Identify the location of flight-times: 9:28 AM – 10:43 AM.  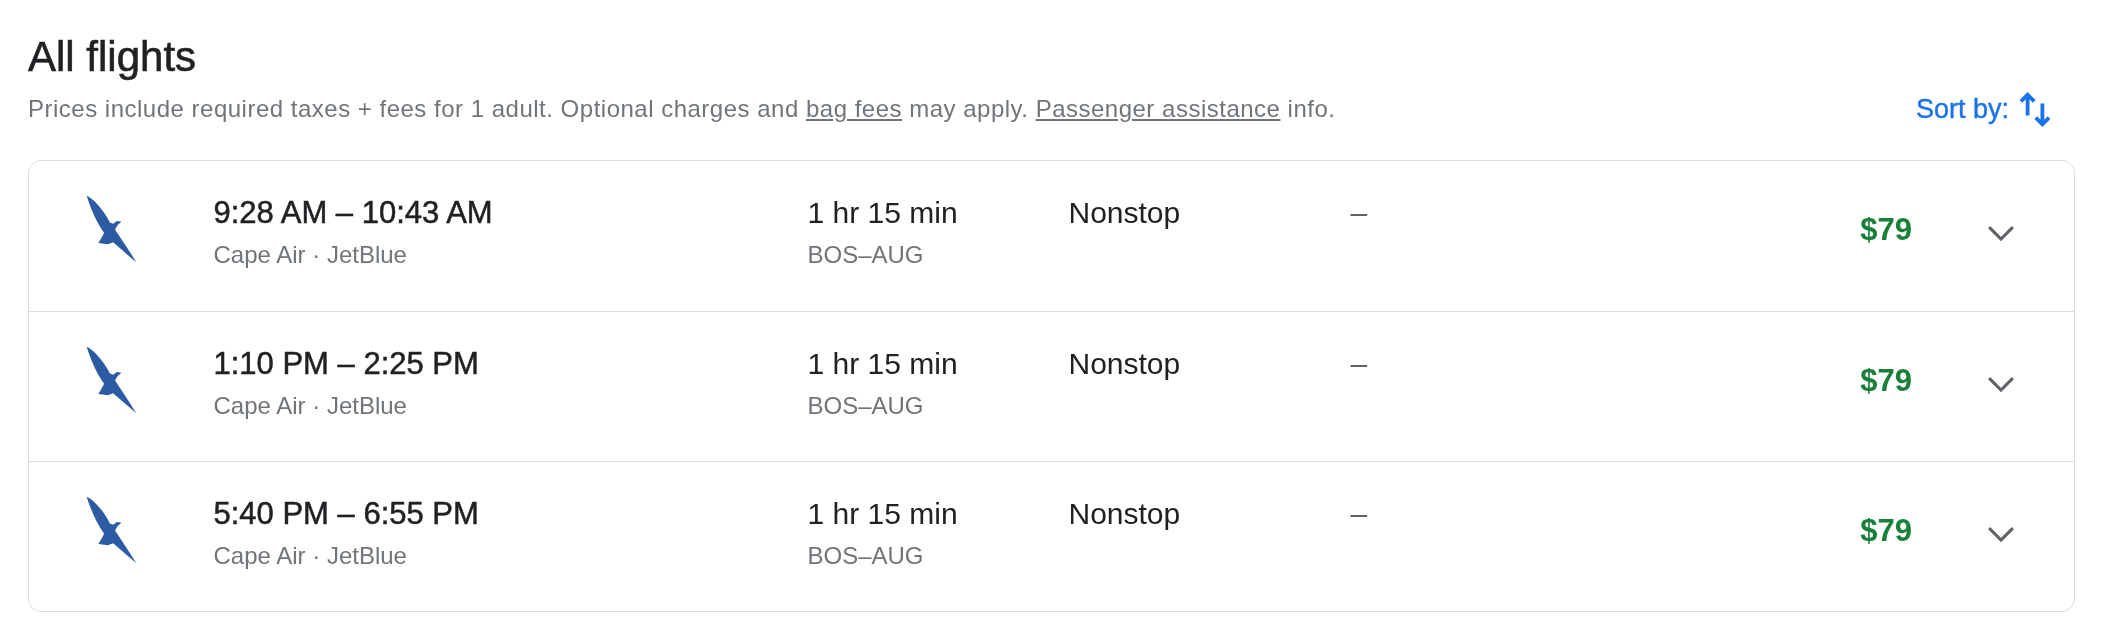
(353, 213).